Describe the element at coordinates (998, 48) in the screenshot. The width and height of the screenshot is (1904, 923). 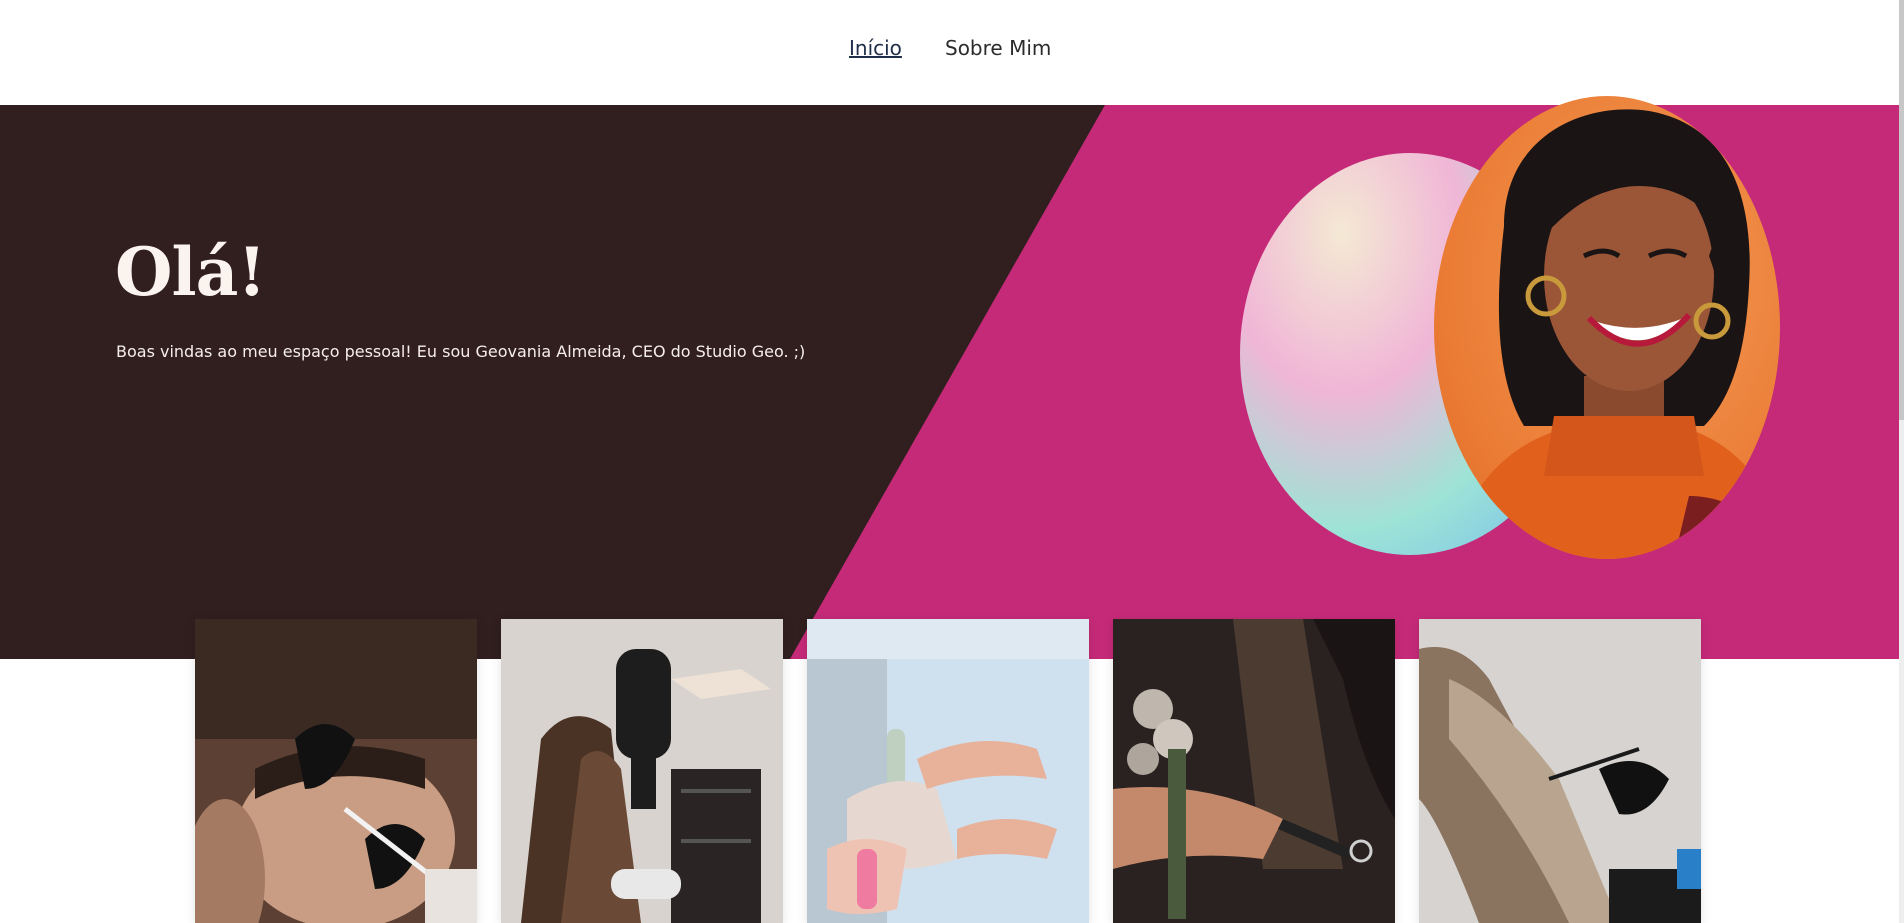
I see `nav-link-sobre-mim: Sobre Mim` at that location.